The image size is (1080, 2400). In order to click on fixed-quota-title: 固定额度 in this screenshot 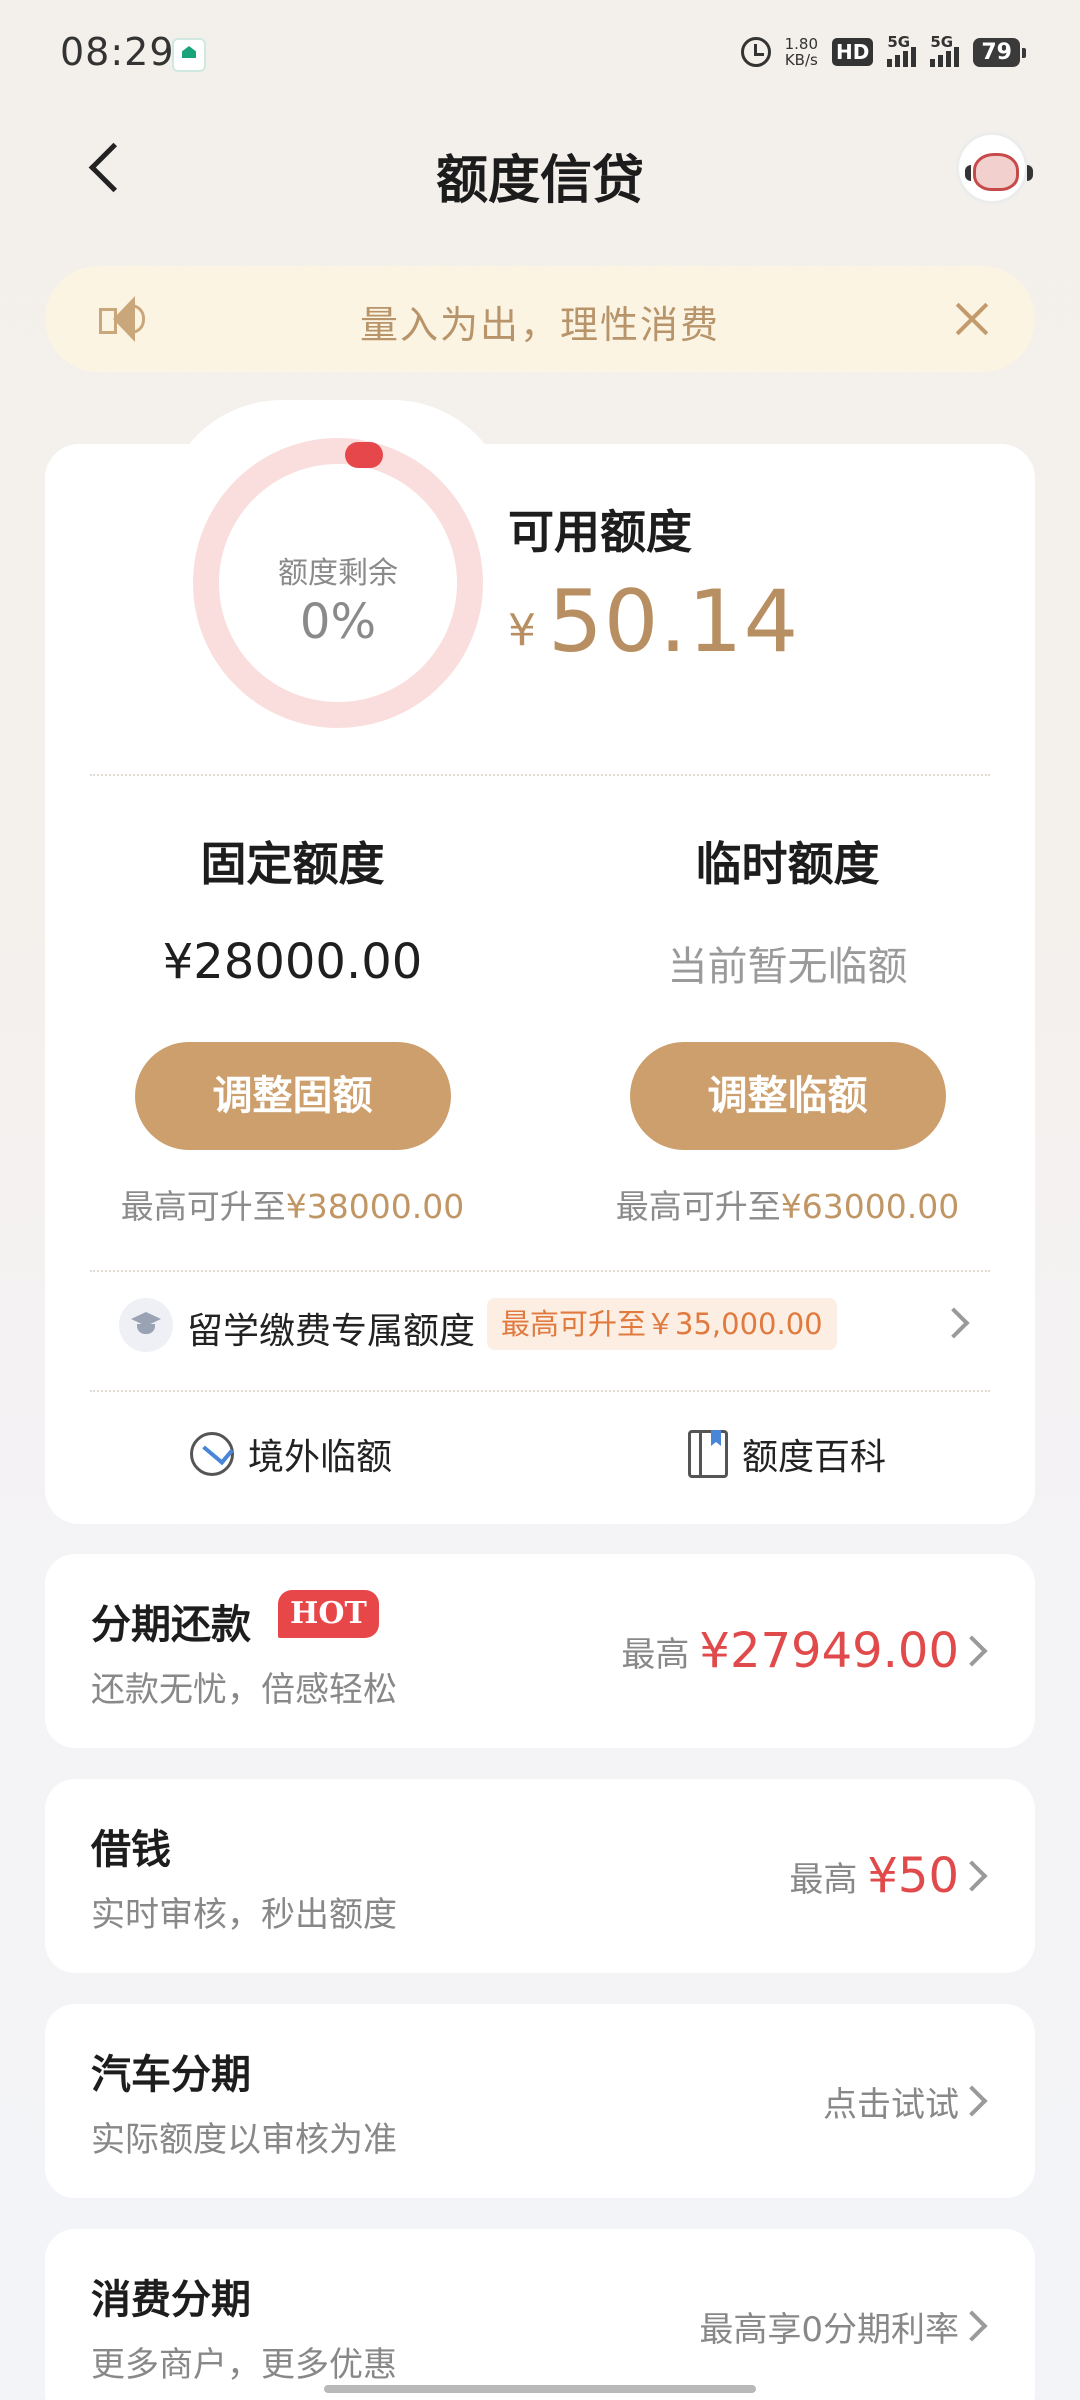, I will do `click(292, 864)`.